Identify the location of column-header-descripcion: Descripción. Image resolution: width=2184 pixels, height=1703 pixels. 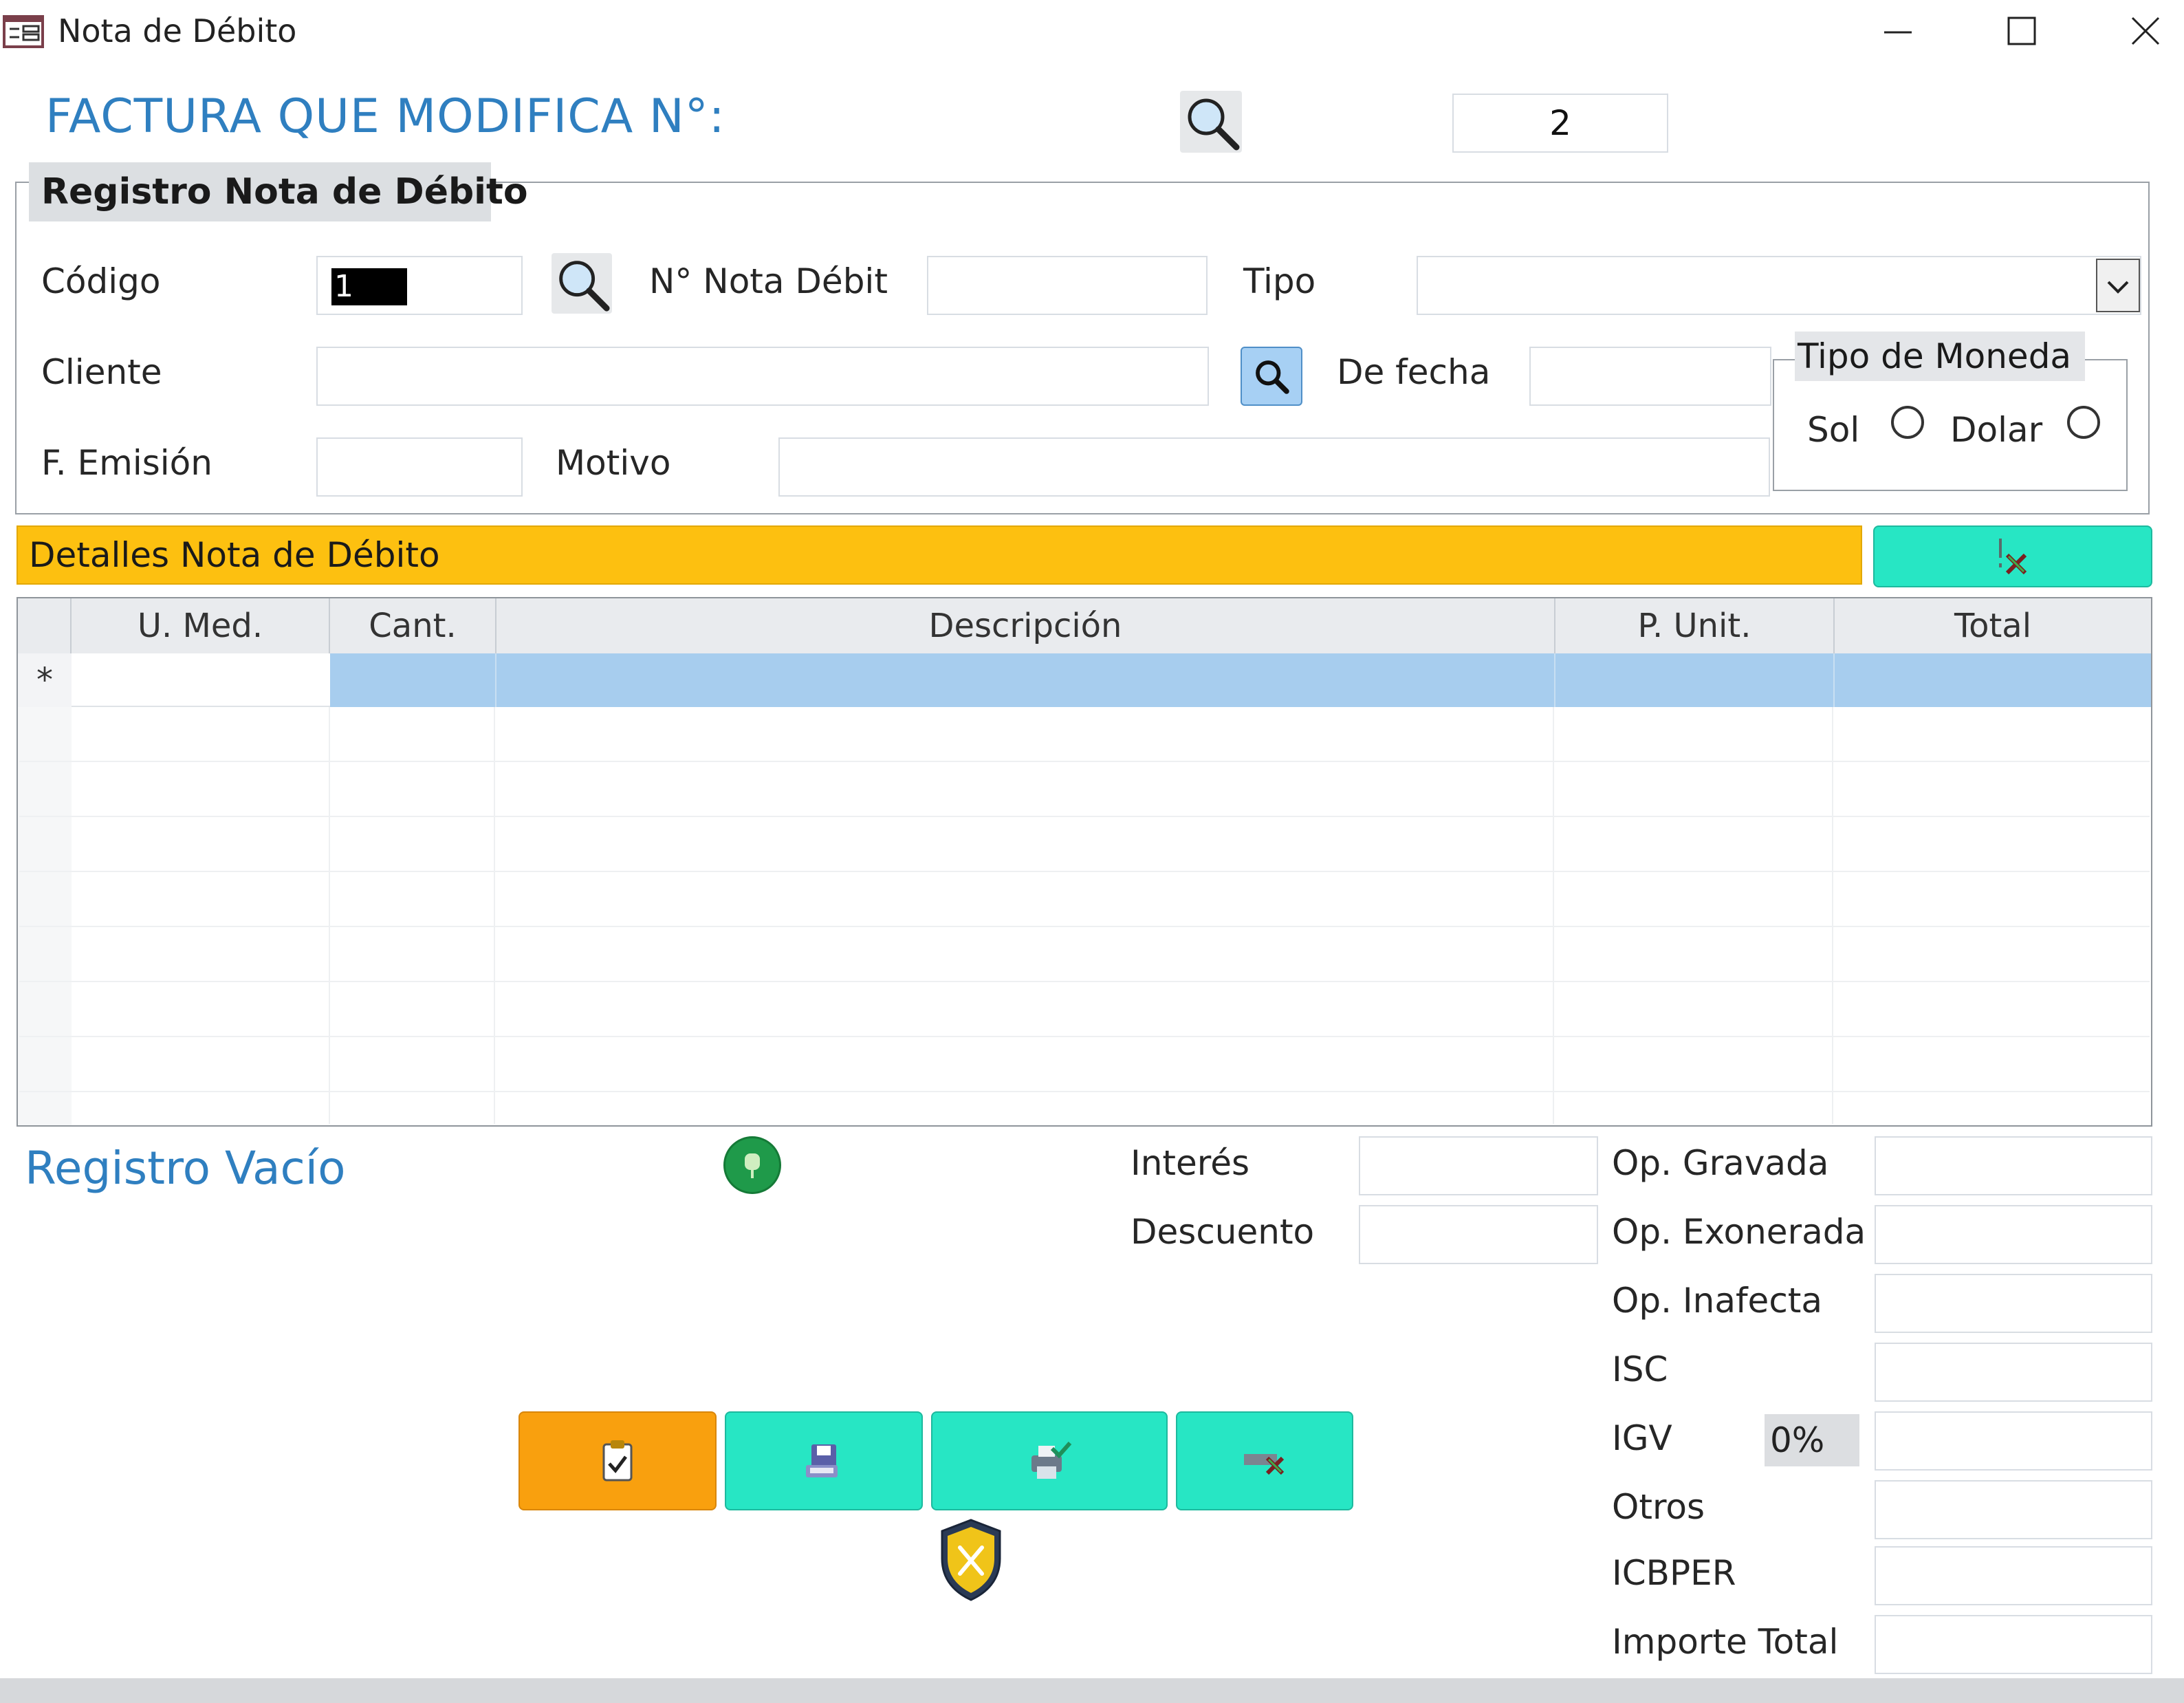
(1025, 625).